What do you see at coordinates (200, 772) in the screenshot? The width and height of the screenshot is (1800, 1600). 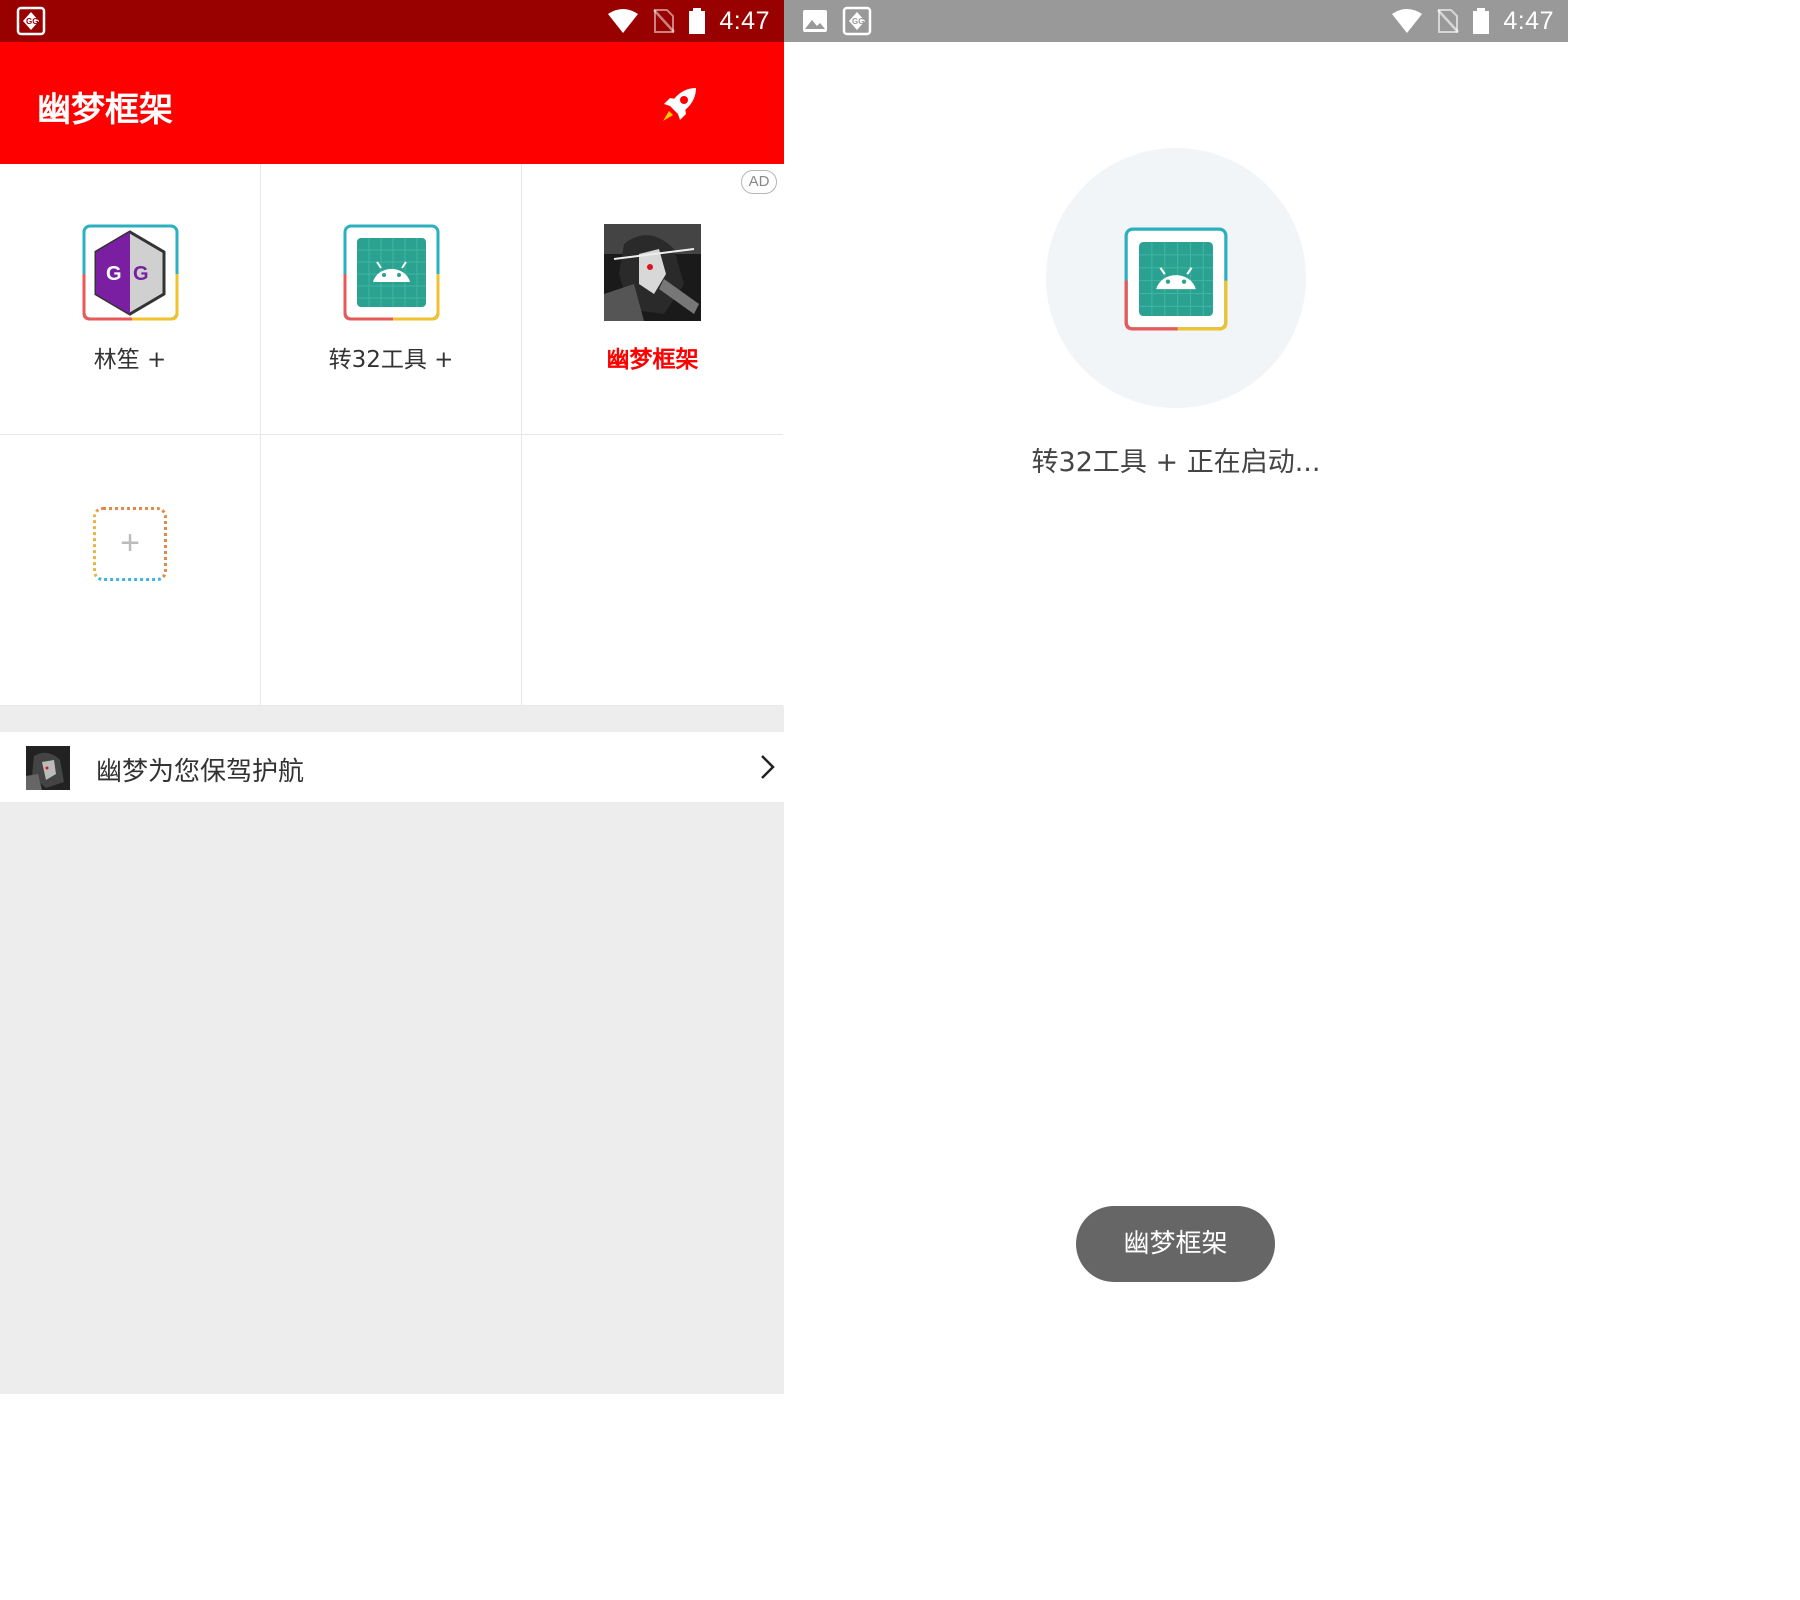 I see `notice-text: 幽梦为您保驾护航` at bounding box center [200, 772].